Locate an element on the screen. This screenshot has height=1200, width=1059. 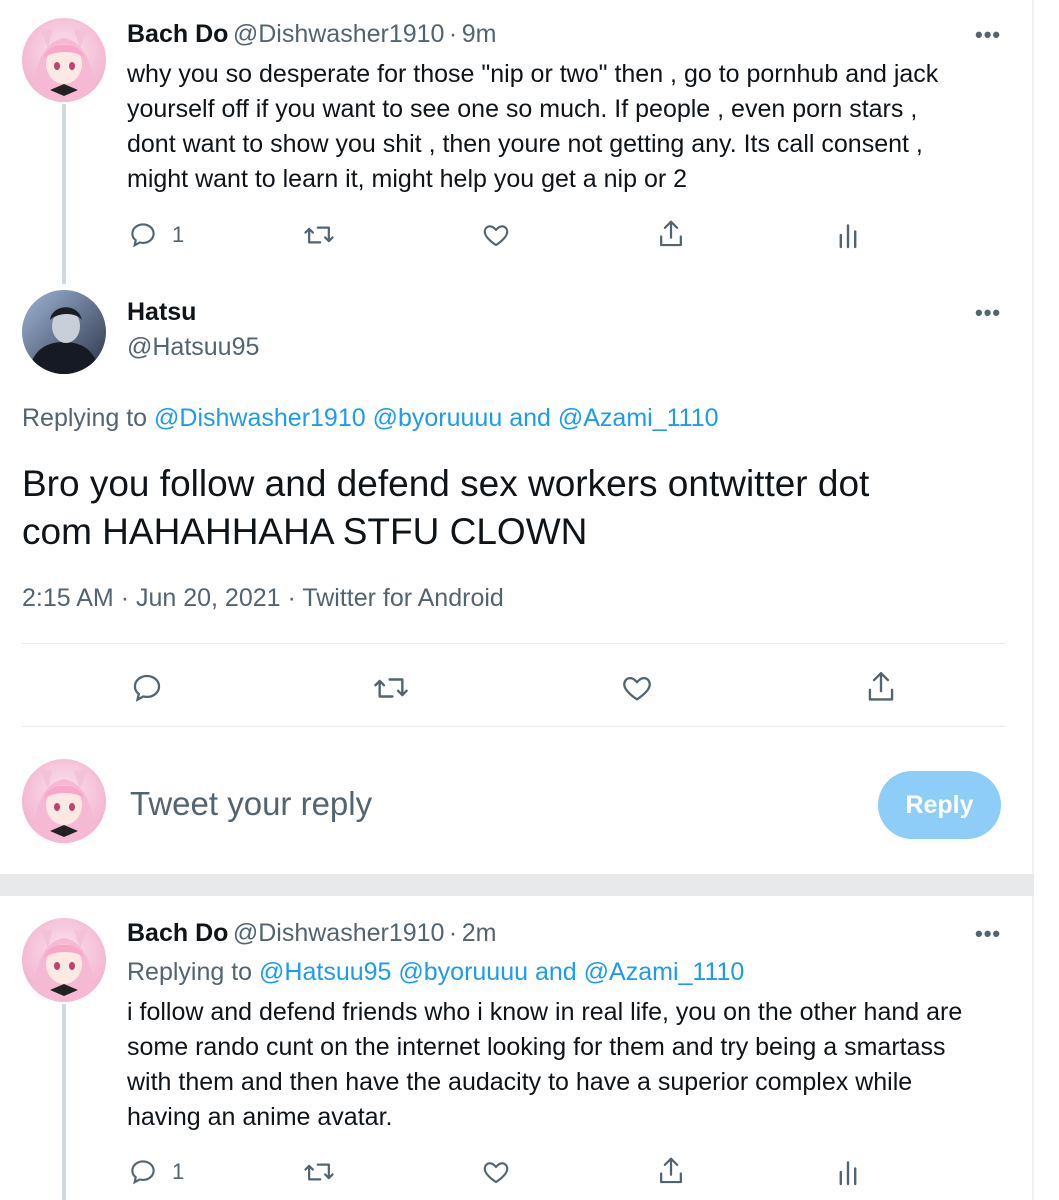
tweet-time: 2:15 AM is located at coordinates (68, 598).